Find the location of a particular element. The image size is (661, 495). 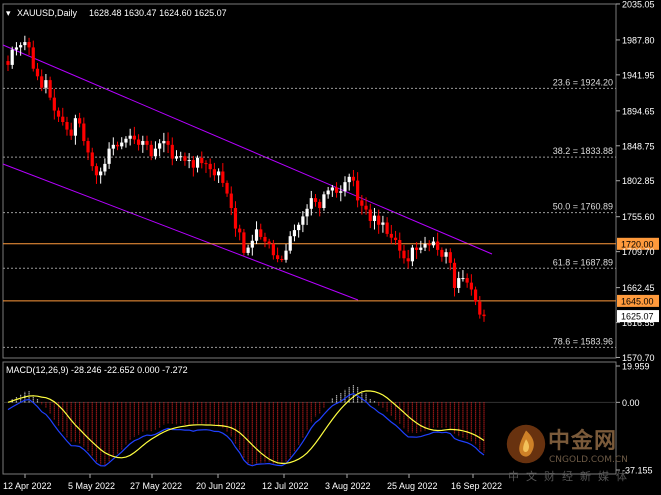

fib-level-label: 50.0 = 1760.89 is located at coordinates (583, 207).